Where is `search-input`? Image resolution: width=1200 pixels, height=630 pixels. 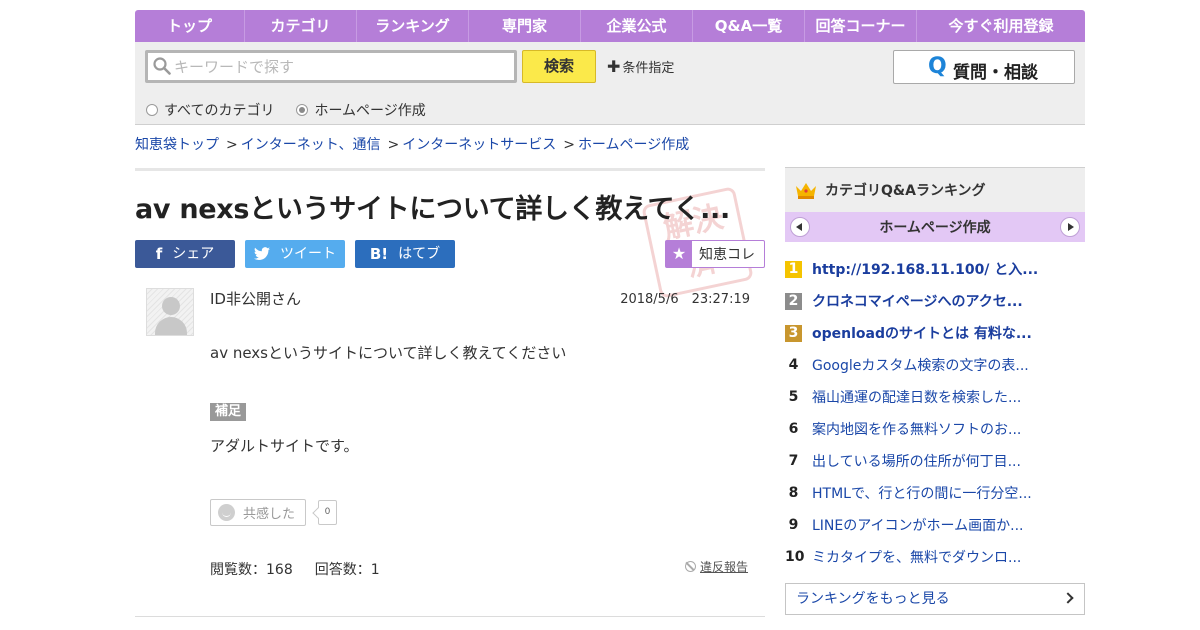 search-input is located at coordinates (339, 67).